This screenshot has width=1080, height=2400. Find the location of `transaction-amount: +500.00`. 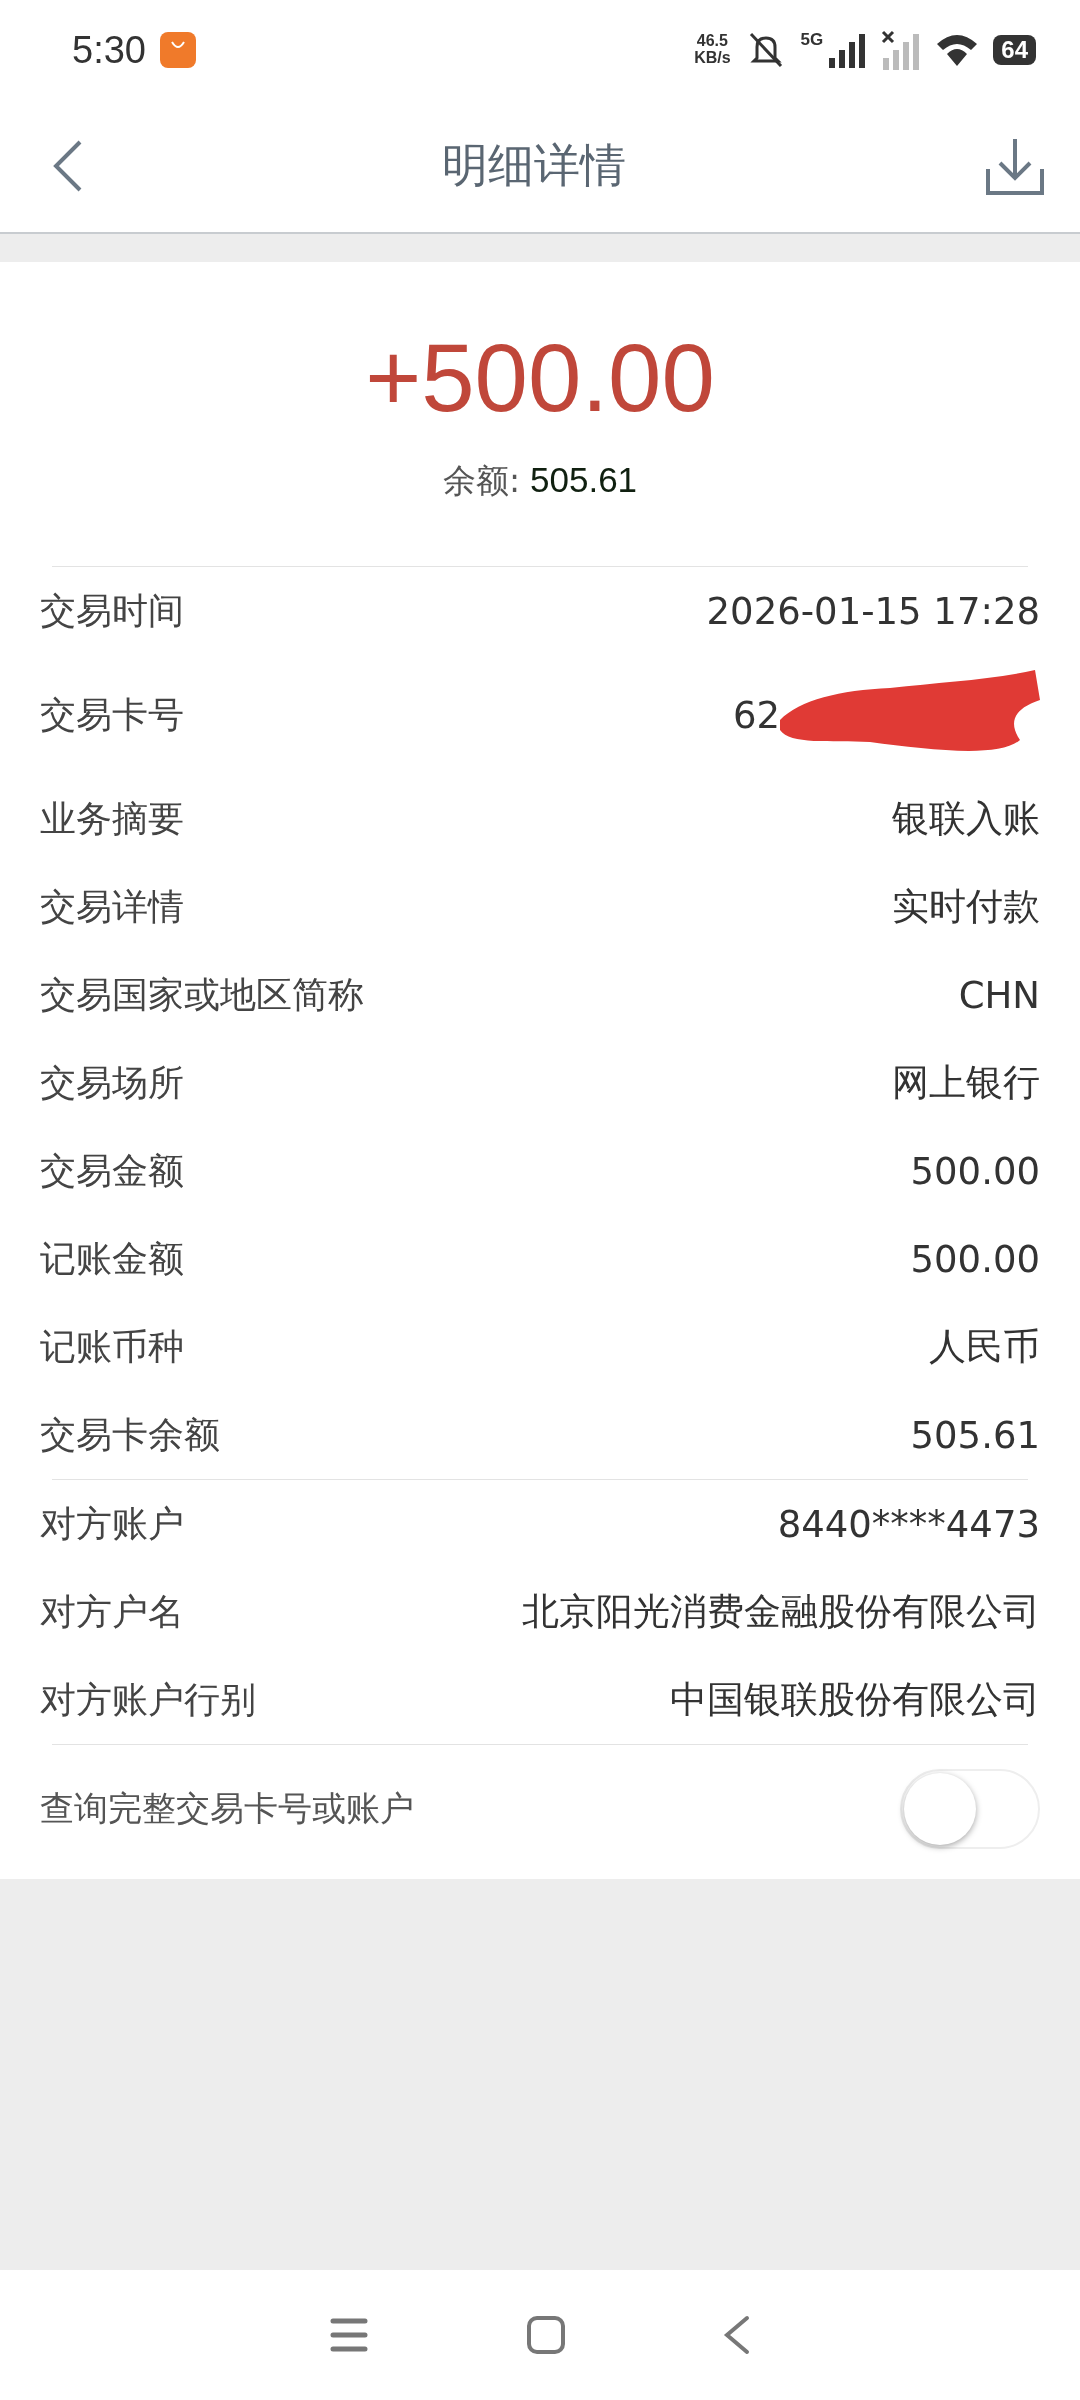

transaction-amount: +500.00 is located at coordinates (540, 378).